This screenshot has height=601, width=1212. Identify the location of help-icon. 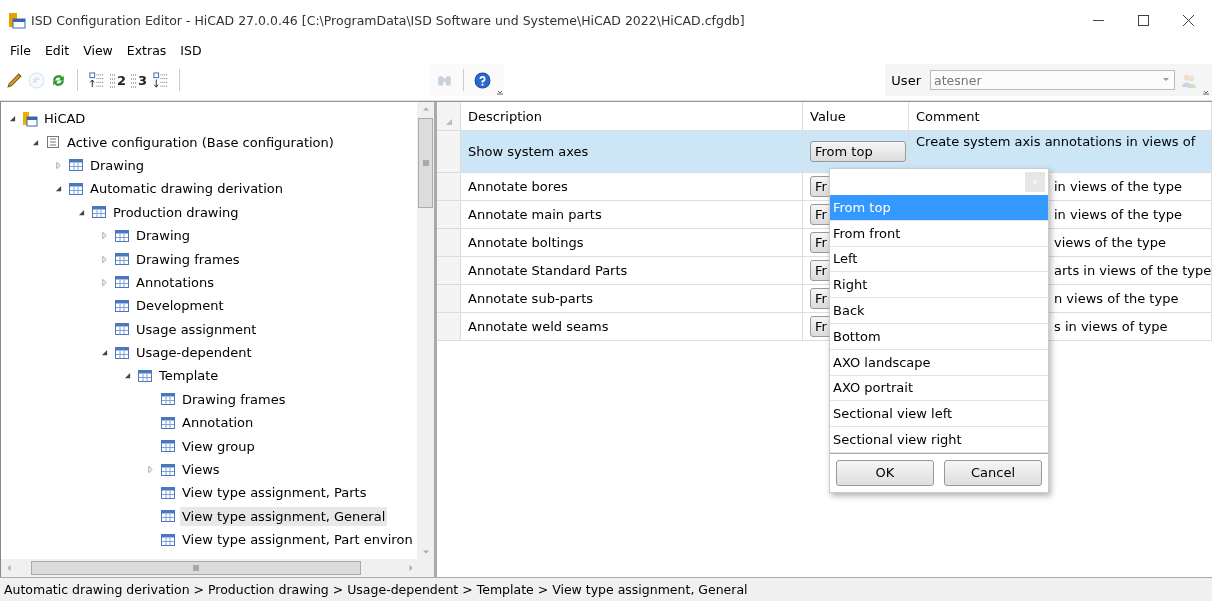
(483, 80).